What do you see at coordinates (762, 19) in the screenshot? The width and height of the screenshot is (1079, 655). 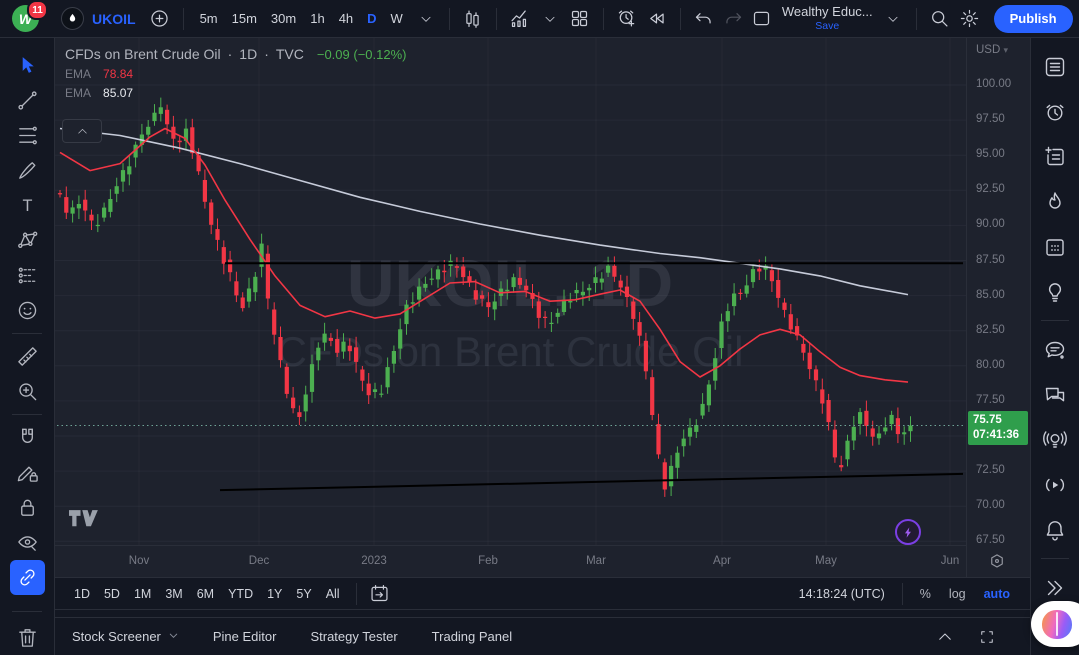 I see `layout-select-button` at bounding box center [762, 19].